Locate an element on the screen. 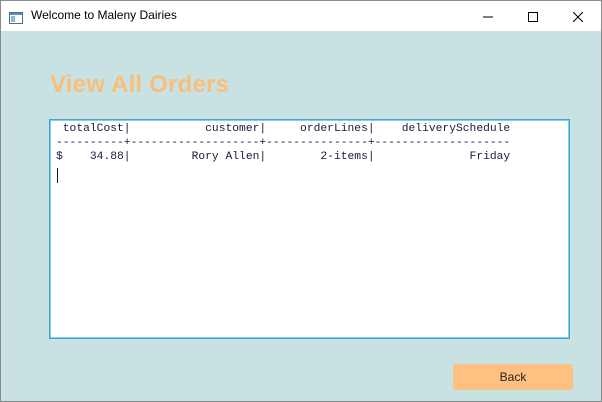  minimize-button is located at coordinates (488, 16).